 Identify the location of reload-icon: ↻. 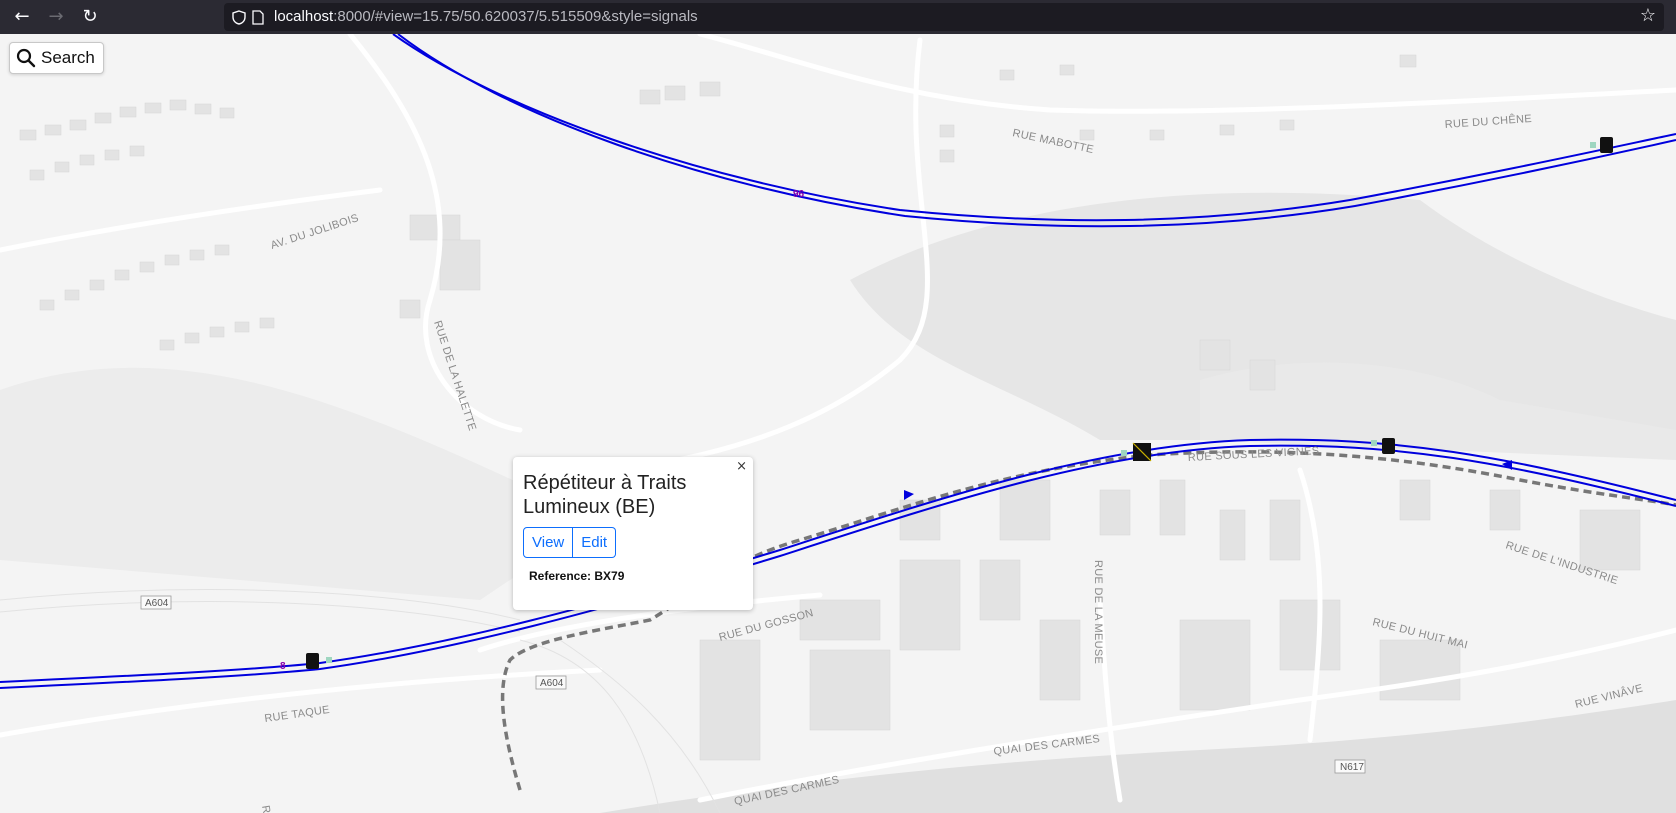
(90, 17).